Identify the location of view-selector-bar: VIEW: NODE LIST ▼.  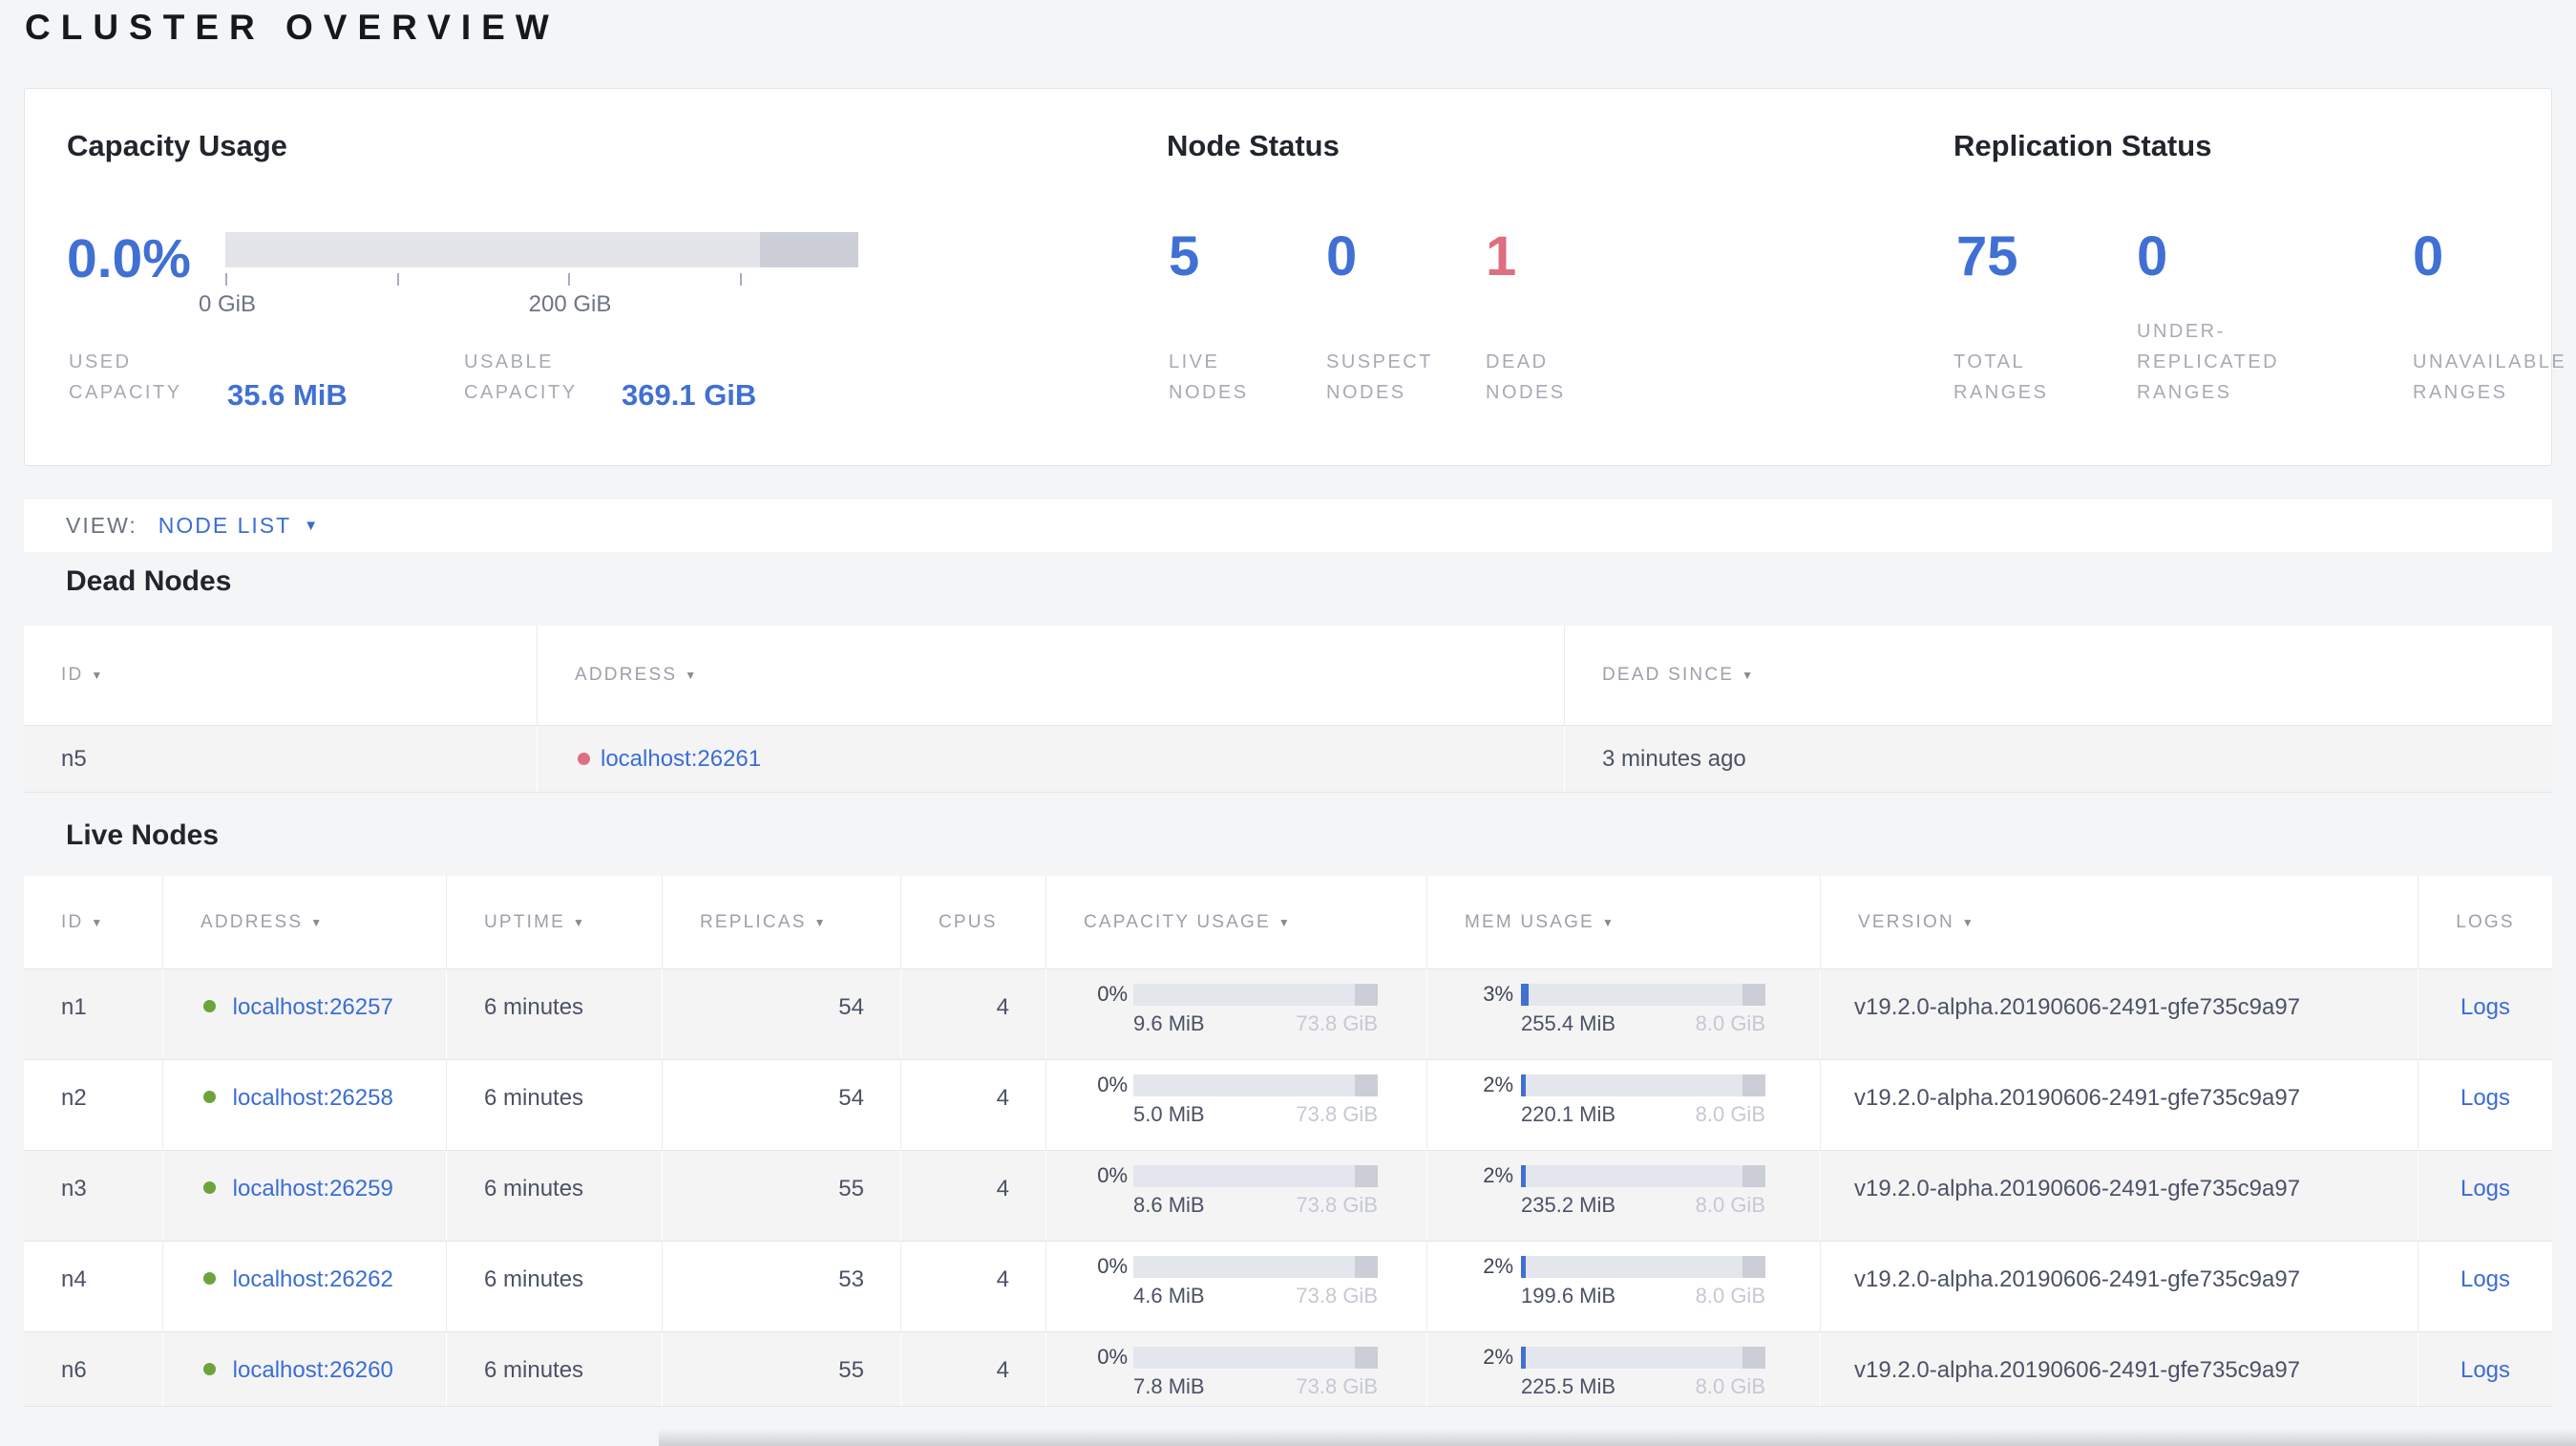
(1288, 526).